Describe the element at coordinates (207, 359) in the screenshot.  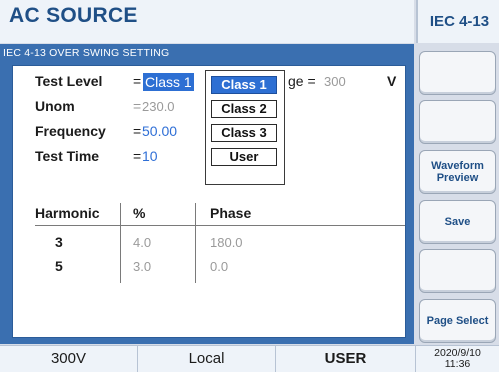
I see `status-mode: Local` at that location.